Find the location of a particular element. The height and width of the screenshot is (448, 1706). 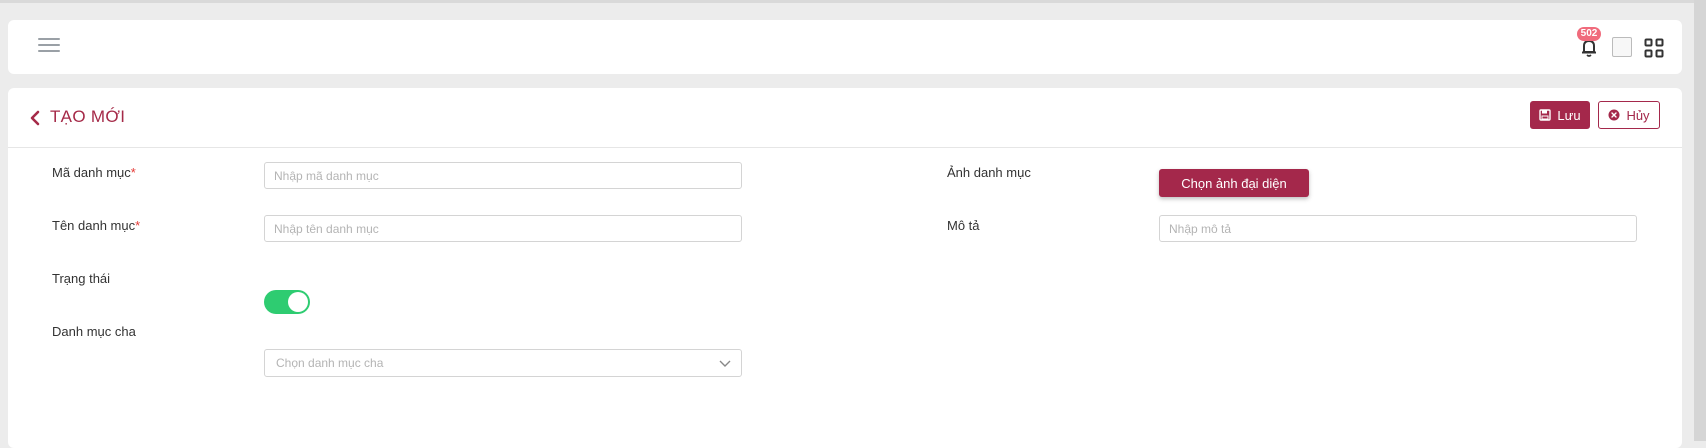

code-label: Mã danh mục* is located at coordinates (94, 173).